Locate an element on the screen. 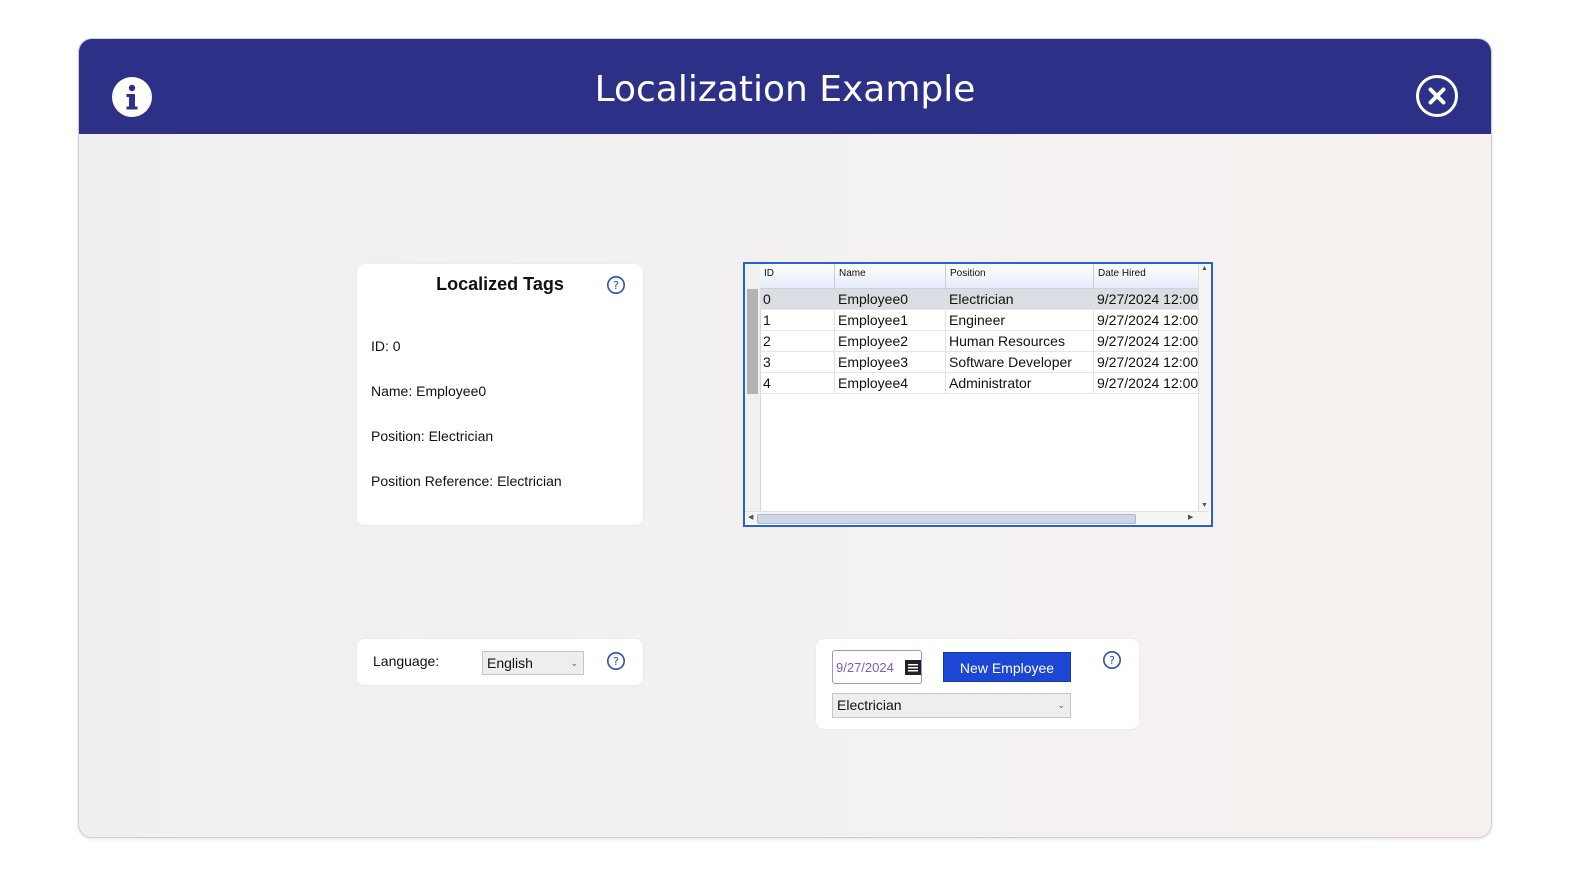  scroll-right-arrow-icon: ▶ is located at coordinates (1190, 518).